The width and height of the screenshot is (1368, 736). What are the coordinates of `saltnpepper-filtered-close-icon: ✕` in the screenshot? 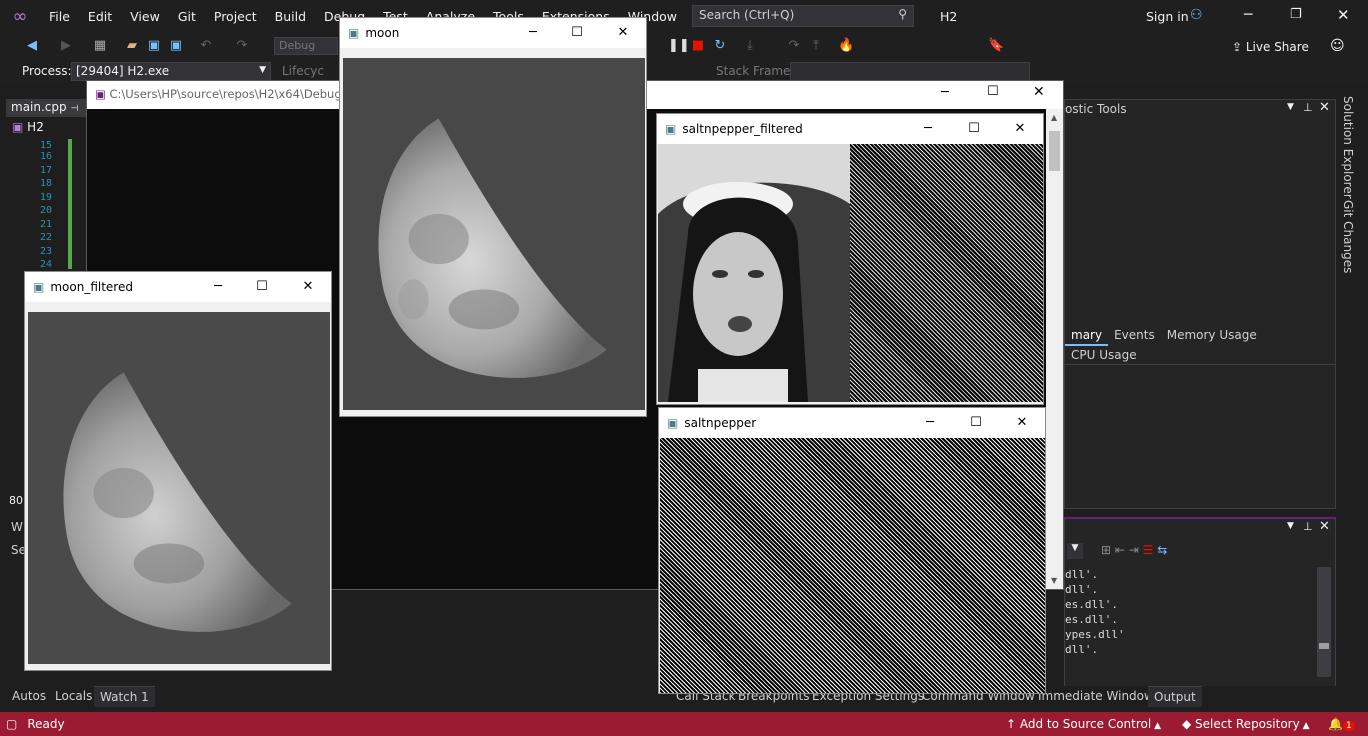 It's located at (1020, 129).